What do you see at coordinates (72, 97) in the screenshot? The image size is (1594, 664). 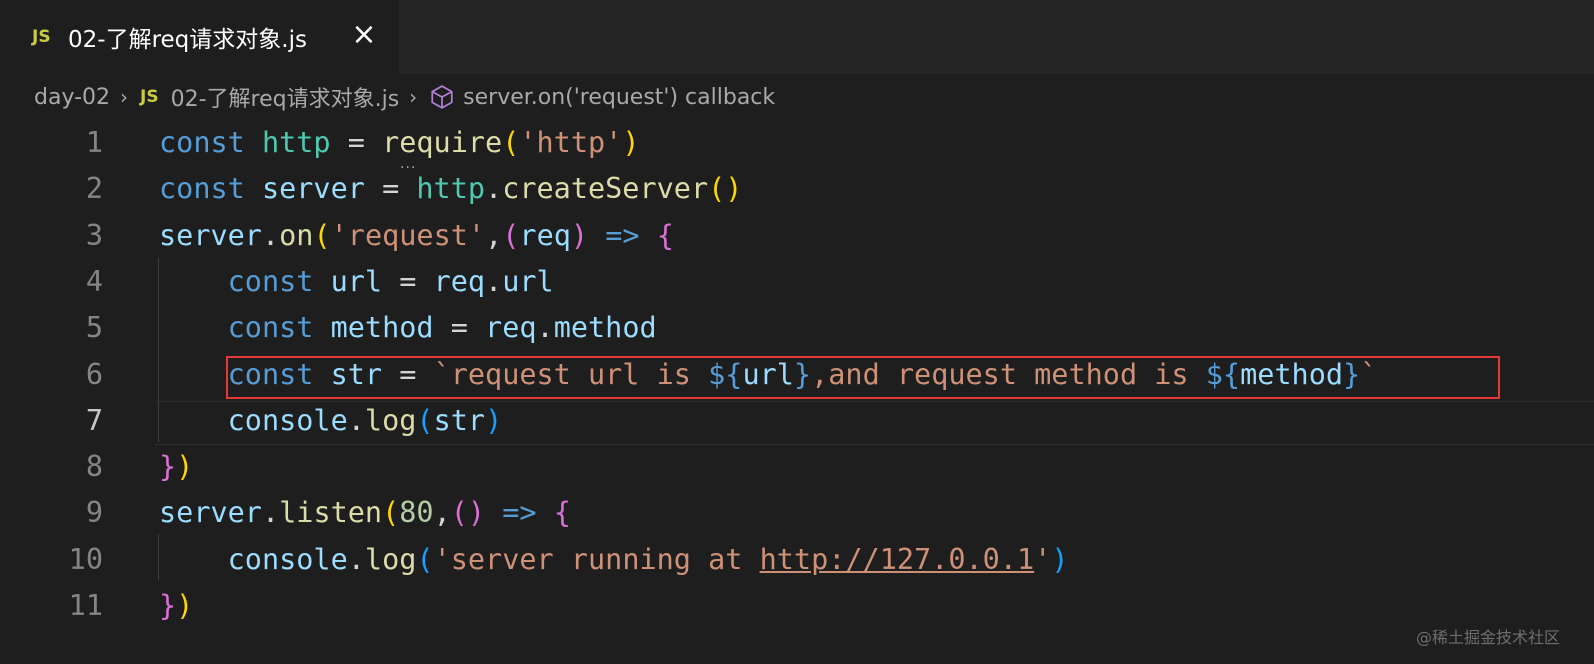 I see `breadcrumb-folder: day-02` at bounding box center [72, 97].